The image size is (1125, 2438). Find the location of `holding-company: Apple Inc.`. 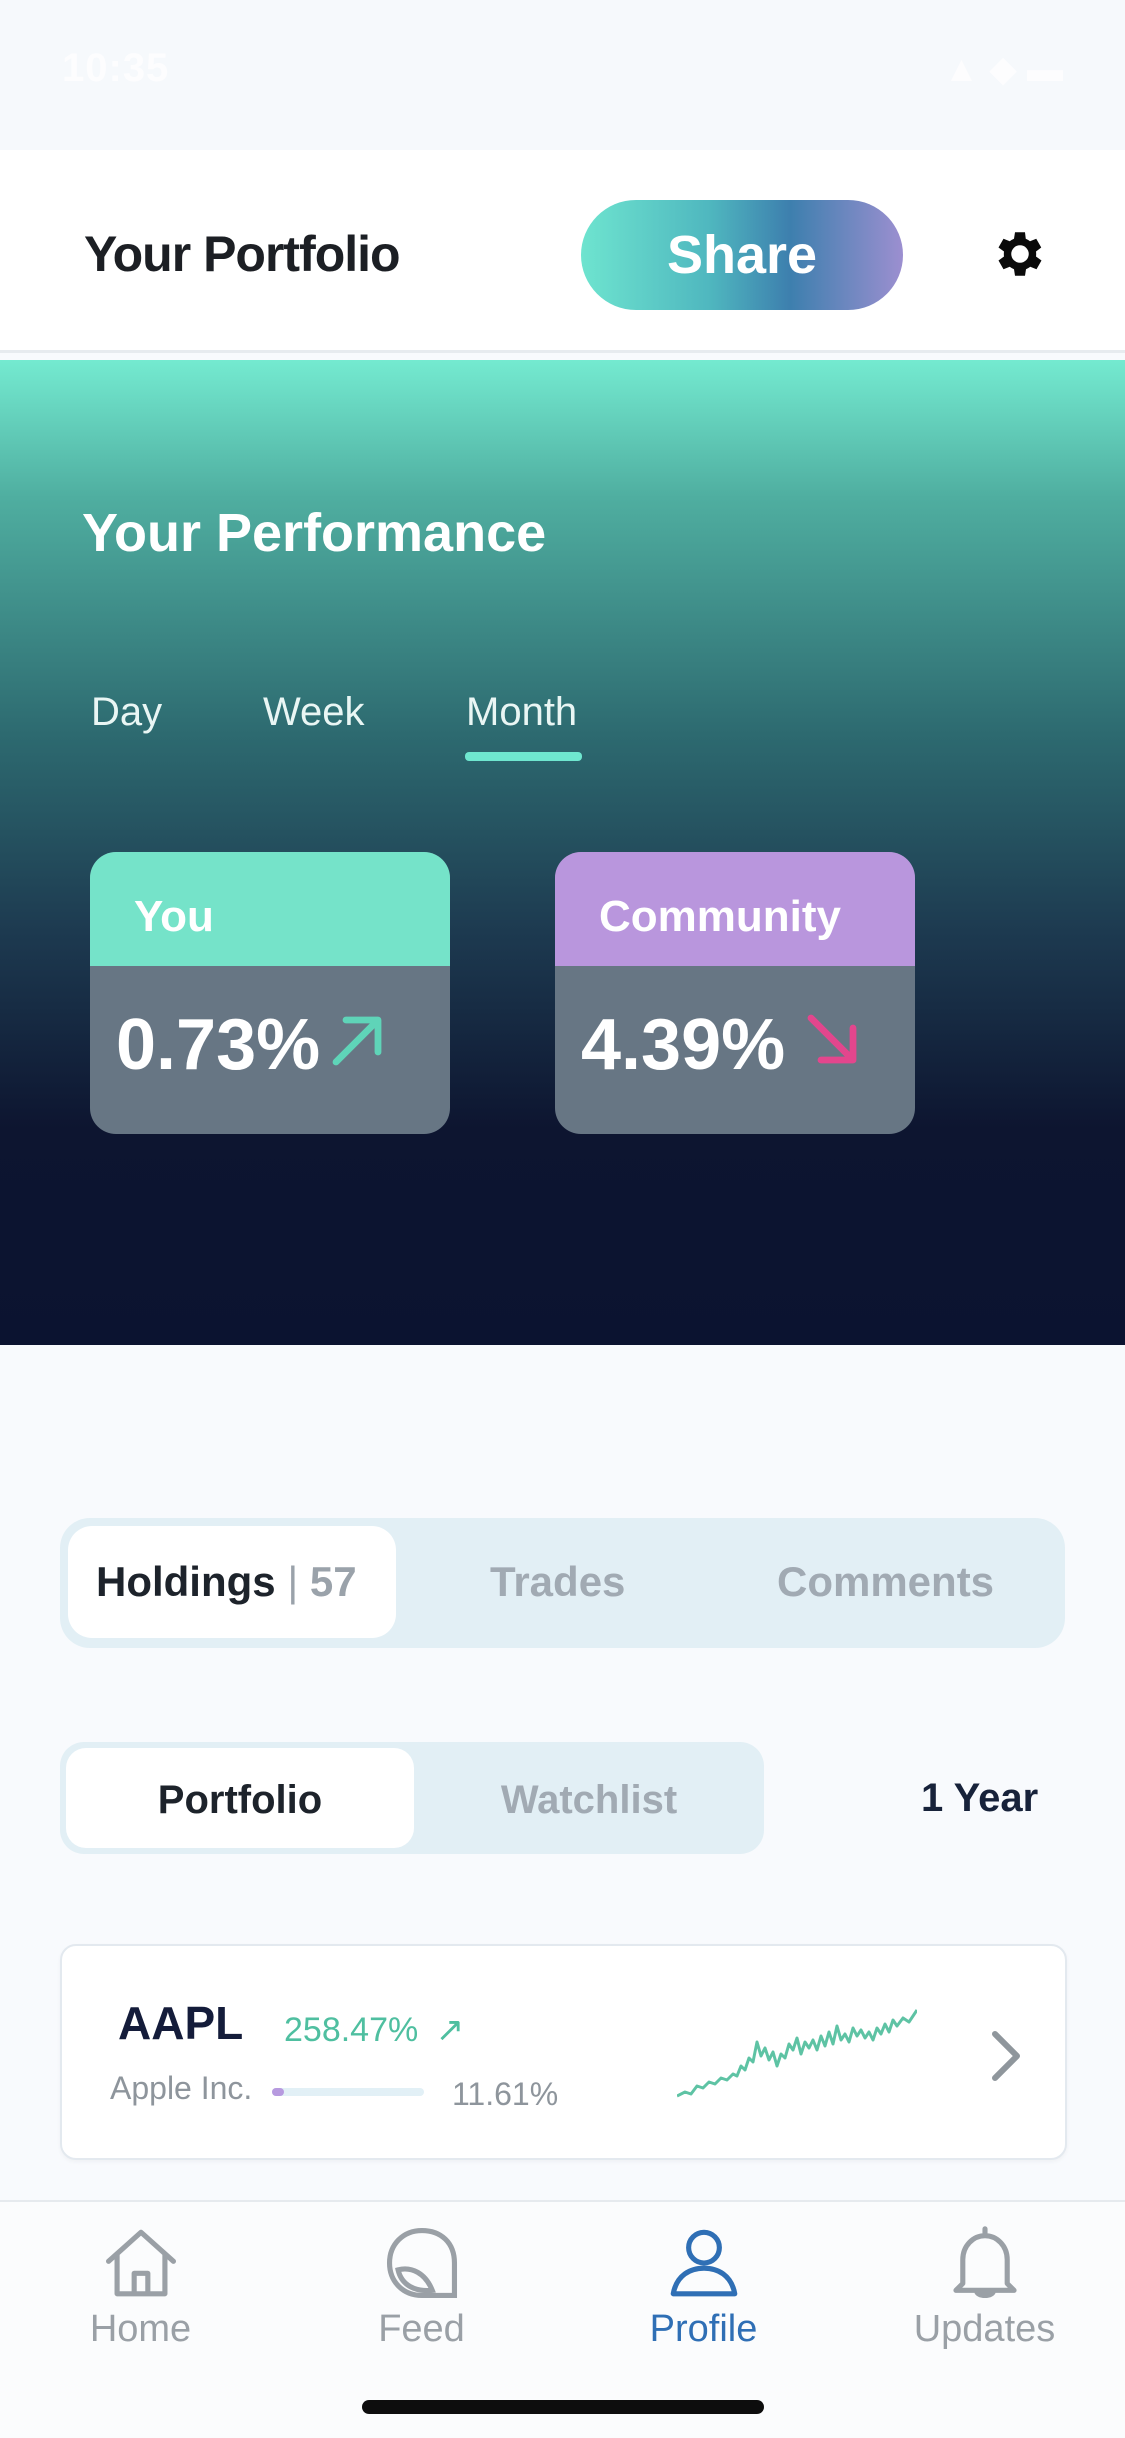

holding-company: Apple Inc. is located at coordinates (181, 2088).